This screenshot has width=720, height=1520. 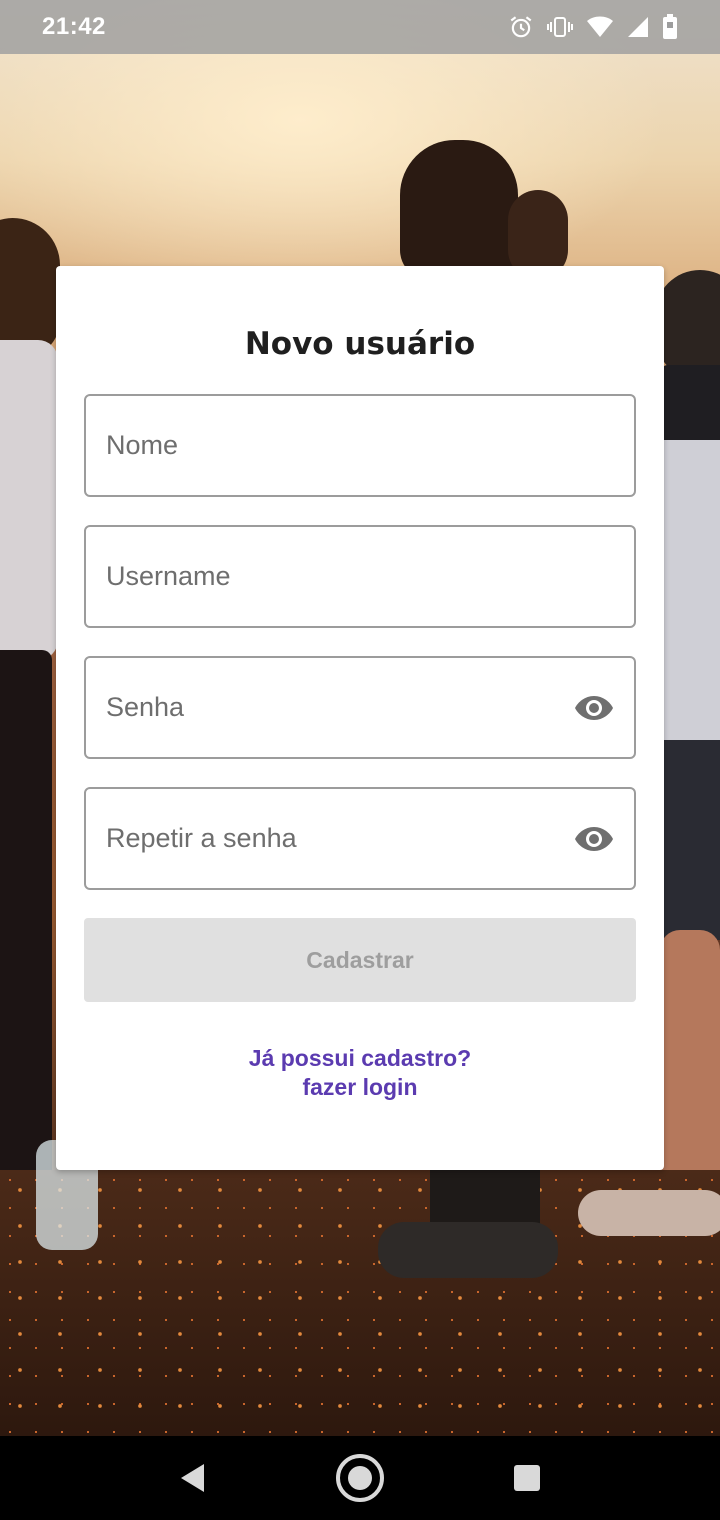 What do you see at coordinates (360, 1087) in the screenshot?
I see `login-link-text: fazer login` at bounding box center [360, 1087].